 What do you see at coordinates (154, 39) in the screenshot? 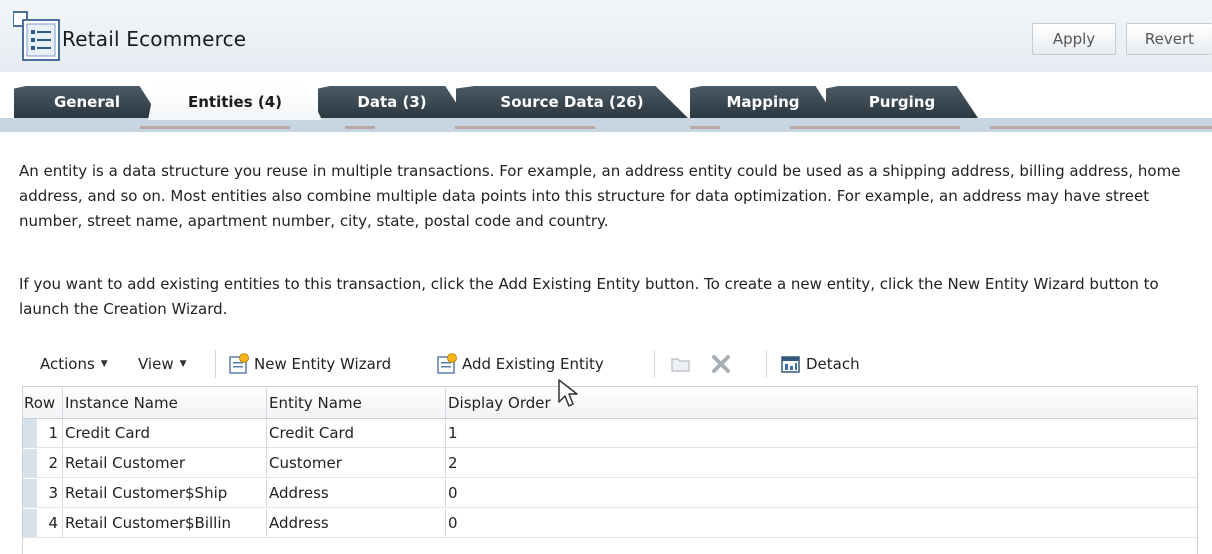
I see `page-title: Retail Ecommerce` at bounding box center [154, 39].